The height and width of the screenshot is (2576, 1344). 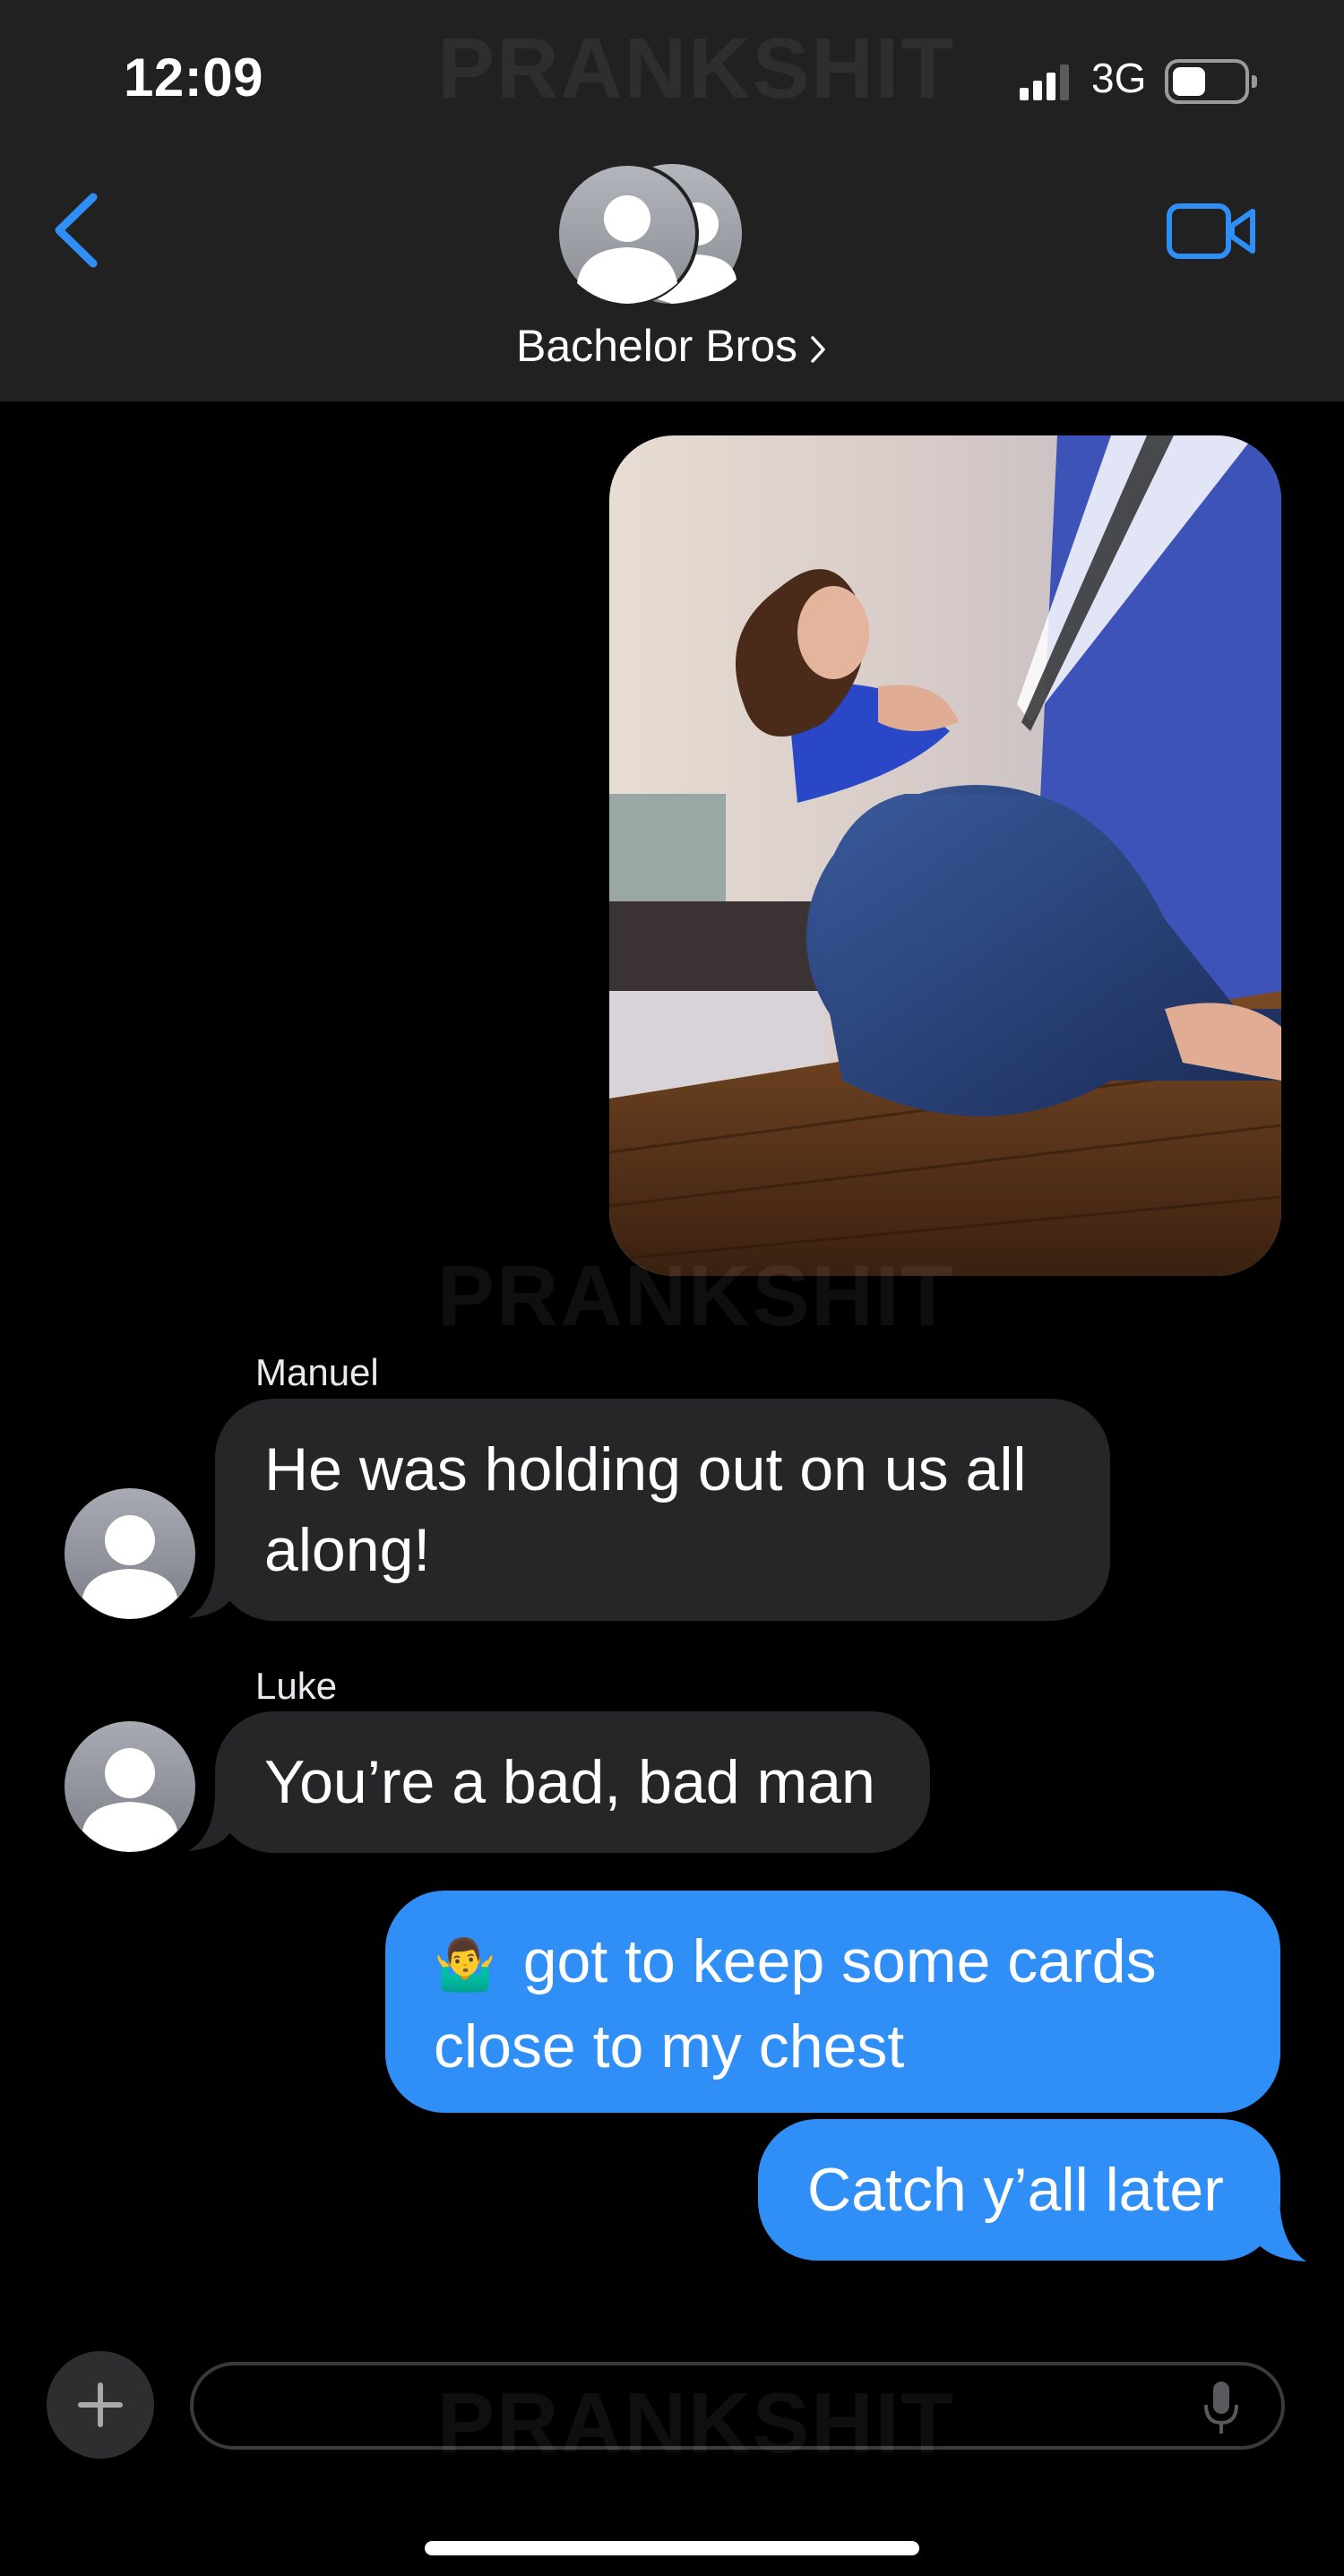 I want to click on microphone-icon, so click(x=1221, y=2407).